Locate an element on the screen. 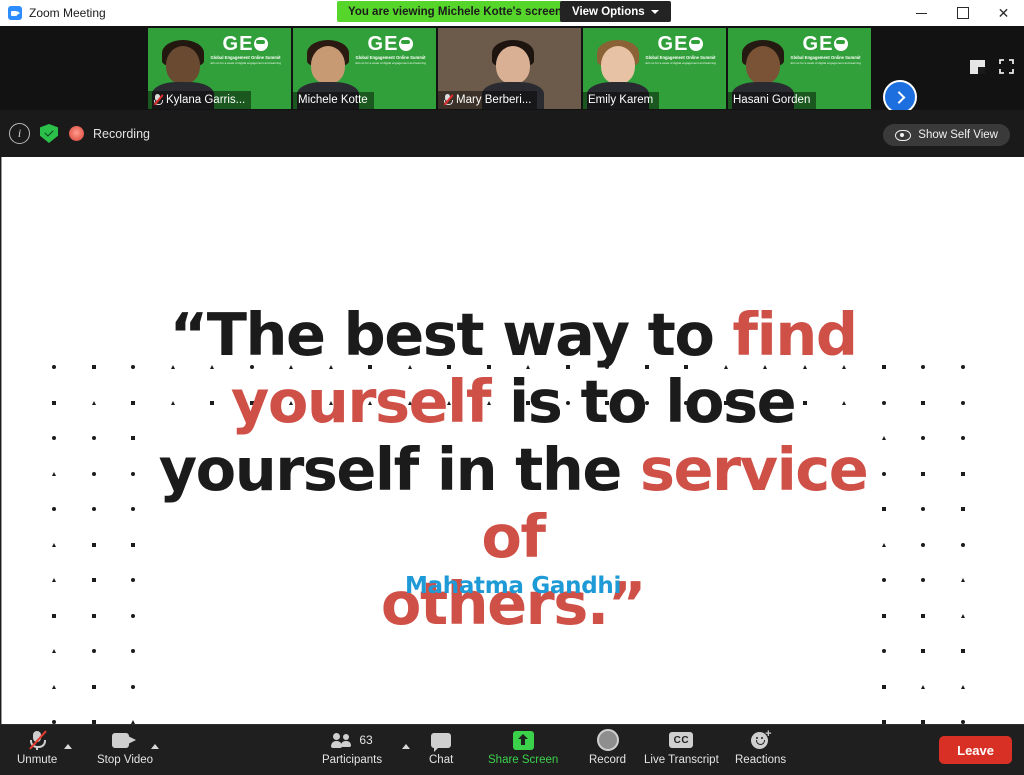 Image resolution: width=1024 pixels, height=775 pixels. live-transcript-button: CC Live Transcript is located at coordinates (681, 747).